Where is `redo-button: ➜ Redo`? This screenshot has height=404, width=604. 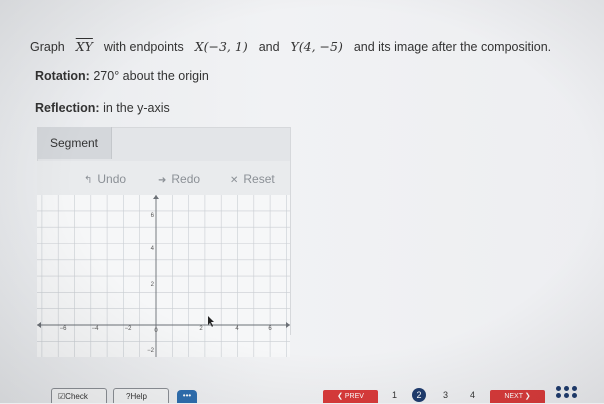
redo-button: ➜ Redo is located at coordinates (179, 179).